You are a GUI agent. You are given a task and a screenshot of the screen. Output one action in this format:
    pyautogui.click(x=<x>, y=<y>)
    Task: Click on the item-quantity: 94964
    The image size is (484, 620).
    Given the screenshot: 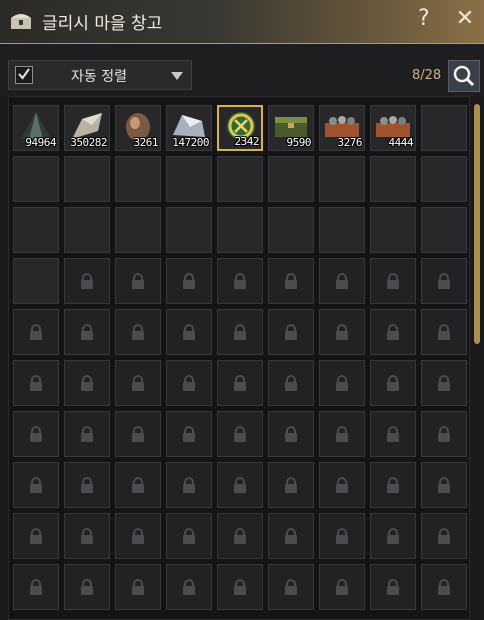 What is the action you would take?
    pyautogui.click(x=40, y=142)
    